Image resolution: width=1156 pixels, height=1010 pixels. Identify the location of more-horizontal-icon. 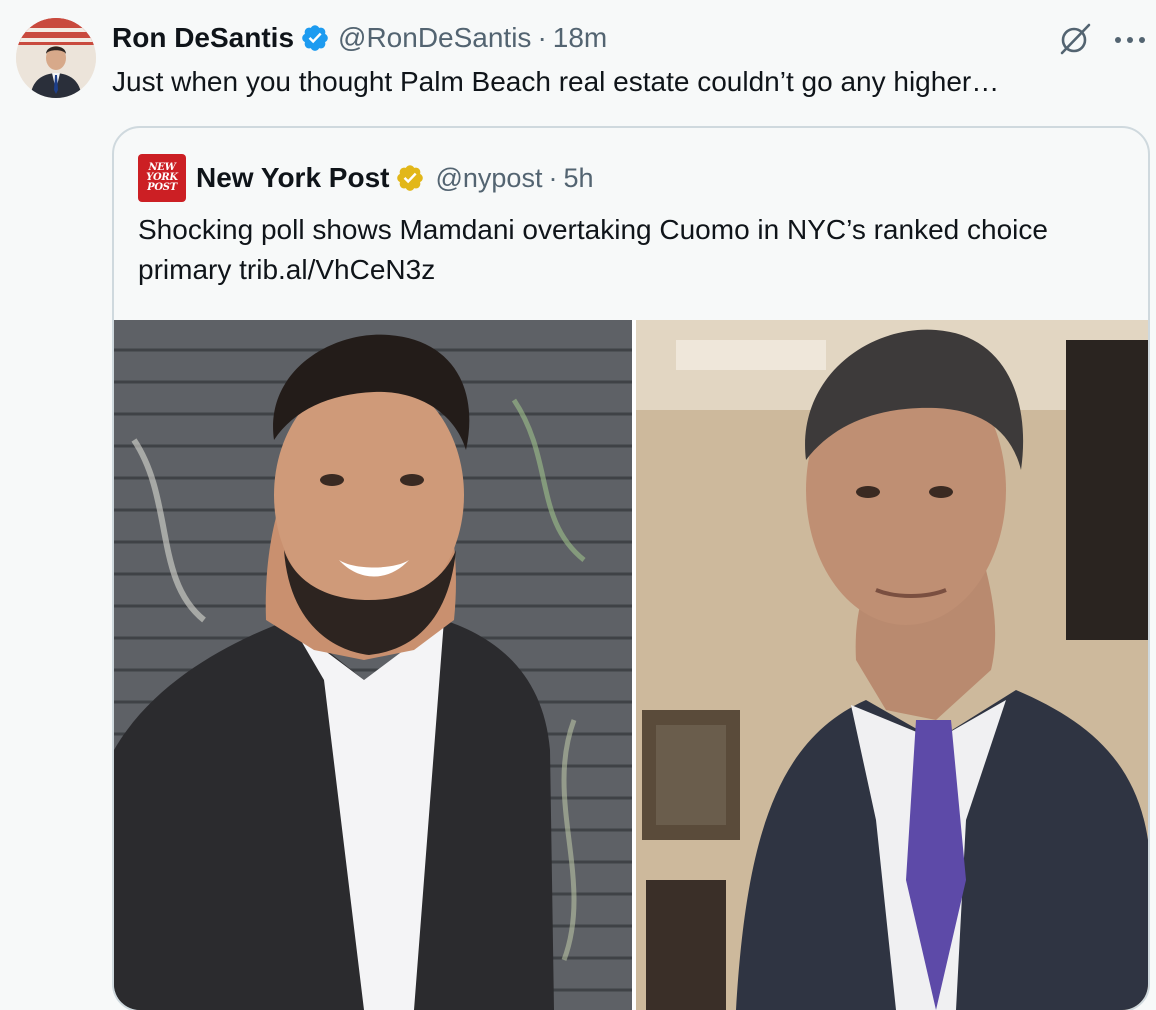
(1130, 40).